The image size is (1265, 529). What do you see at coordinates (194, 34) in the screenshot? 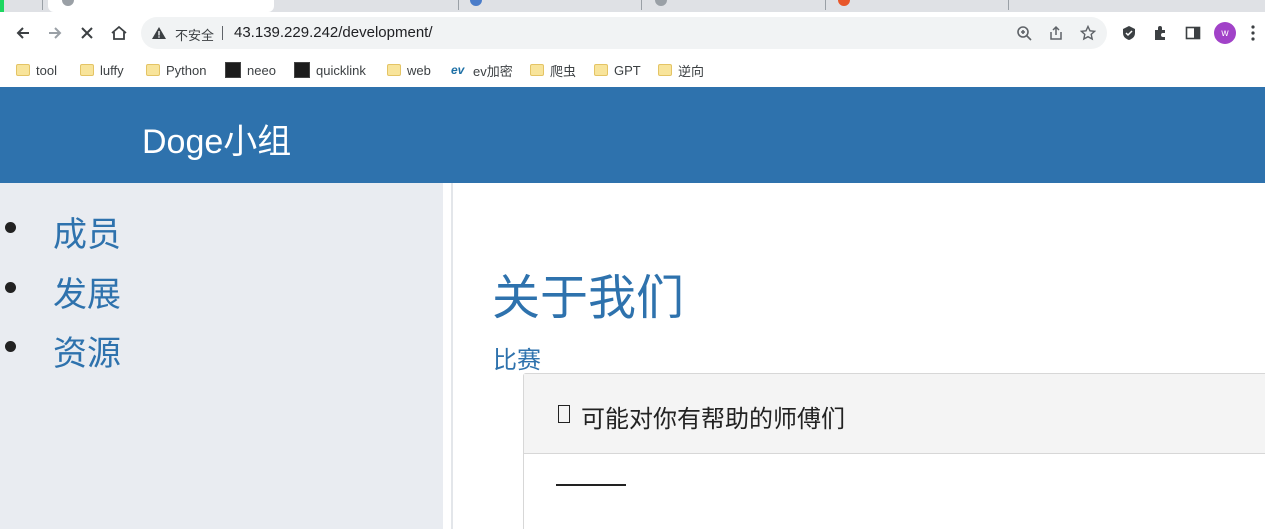
I see `security-label: 不安全` at bounding box center [194, 34].